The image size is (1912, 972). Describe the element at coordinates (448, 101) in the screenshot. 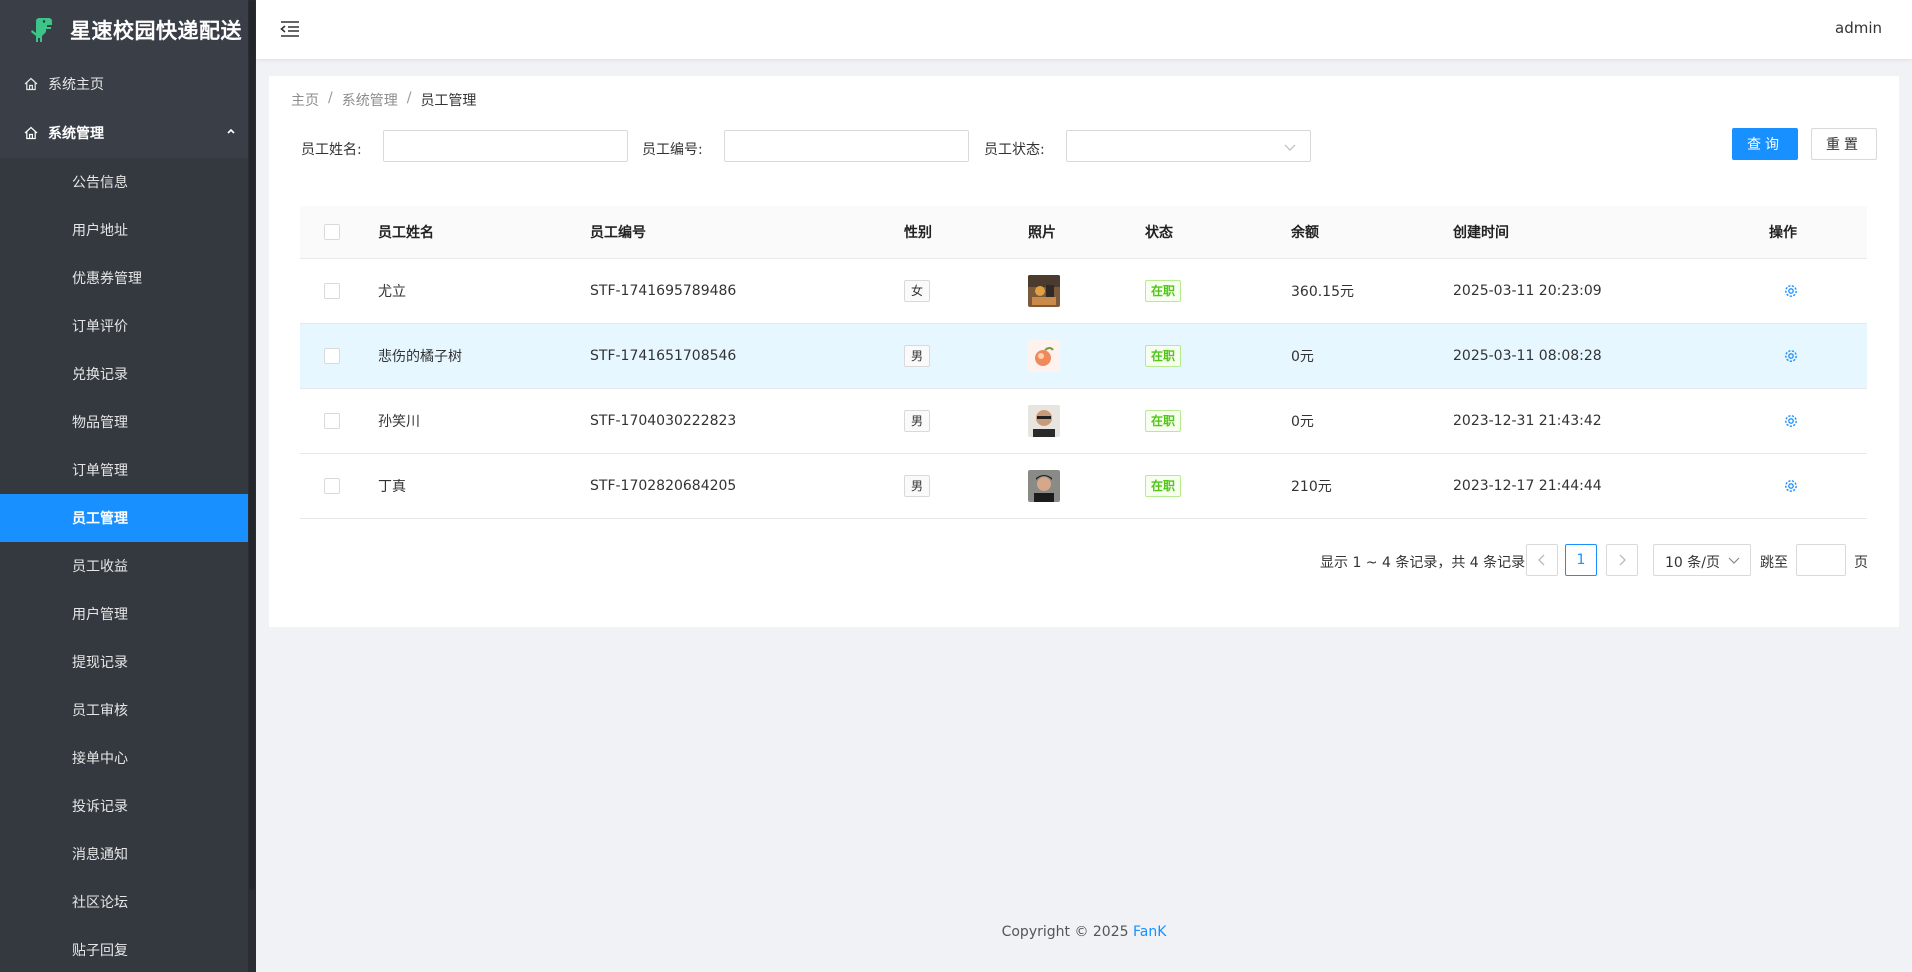

I see `breadcrumb-current: 员工管理` at that location.